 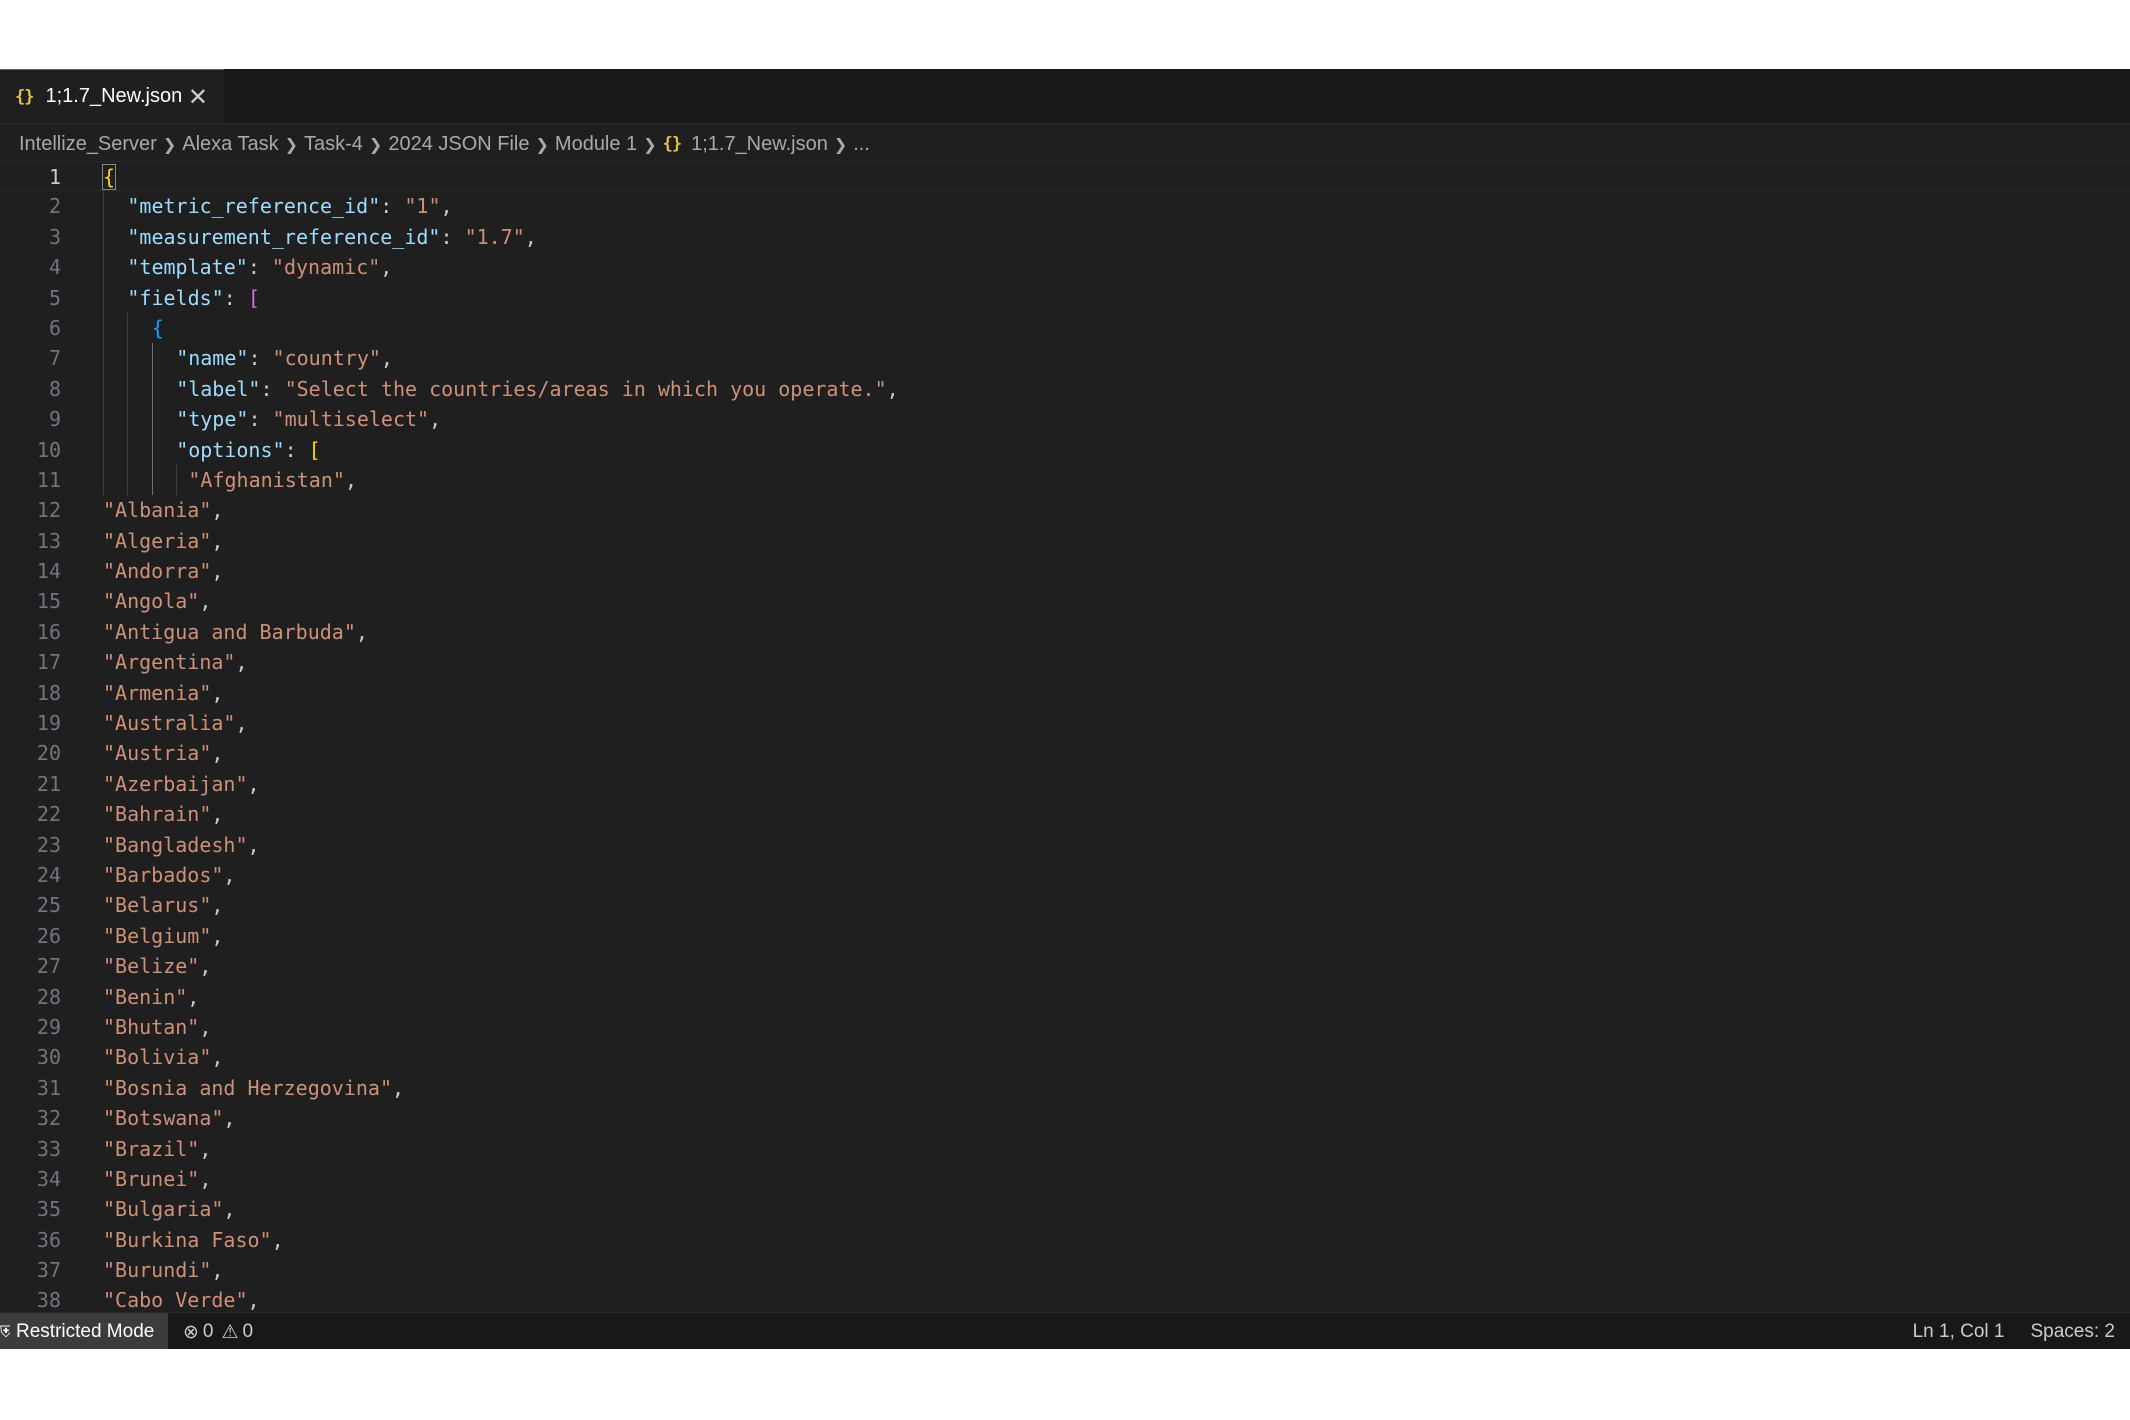 I want to click on line-number: 19, so click(x=48, y=723).